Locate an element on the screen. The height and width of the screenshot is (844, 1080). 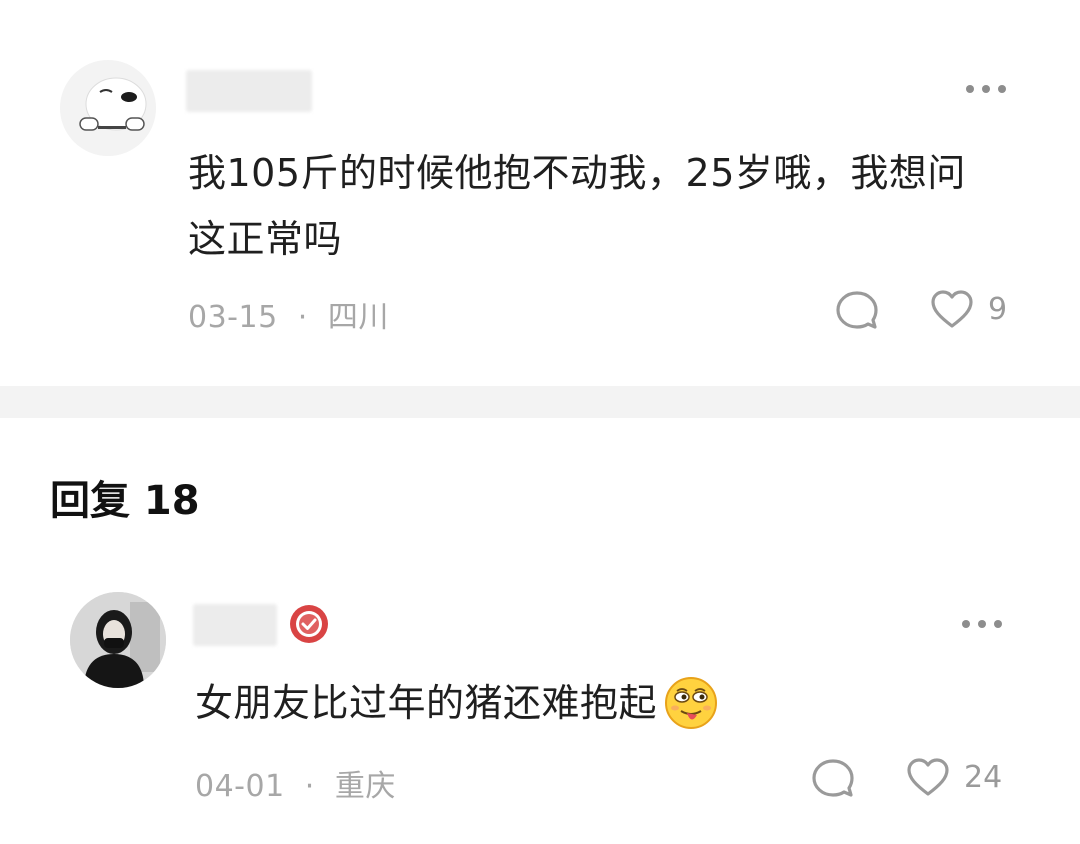
reply-text-line: 女朋友比过年的猪还难抱起 is located at coordinates (457, 703).